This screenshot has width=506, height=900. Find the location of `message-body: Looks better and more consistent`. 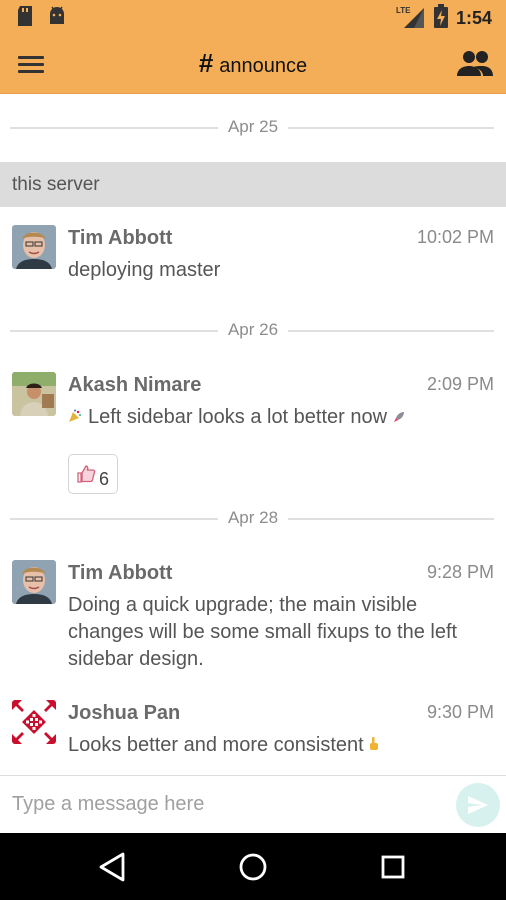

message-body: Looks better and more consistent is located at coordinates (278, 745).